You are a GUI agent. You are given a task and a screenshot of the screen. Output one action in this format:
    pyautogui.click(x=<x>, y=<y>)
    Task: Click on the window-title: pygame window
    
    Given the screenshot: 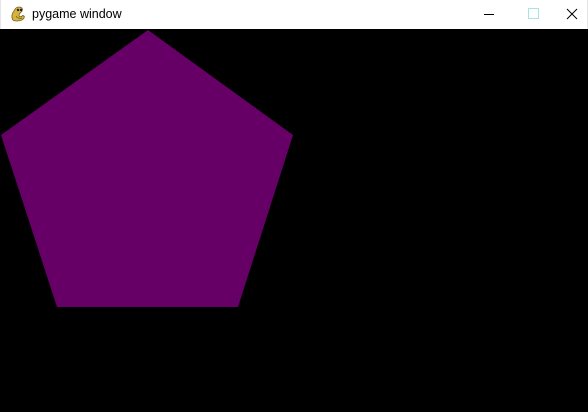 What is the action you would take?
    pyautogui.click(x=77, y=14)
    